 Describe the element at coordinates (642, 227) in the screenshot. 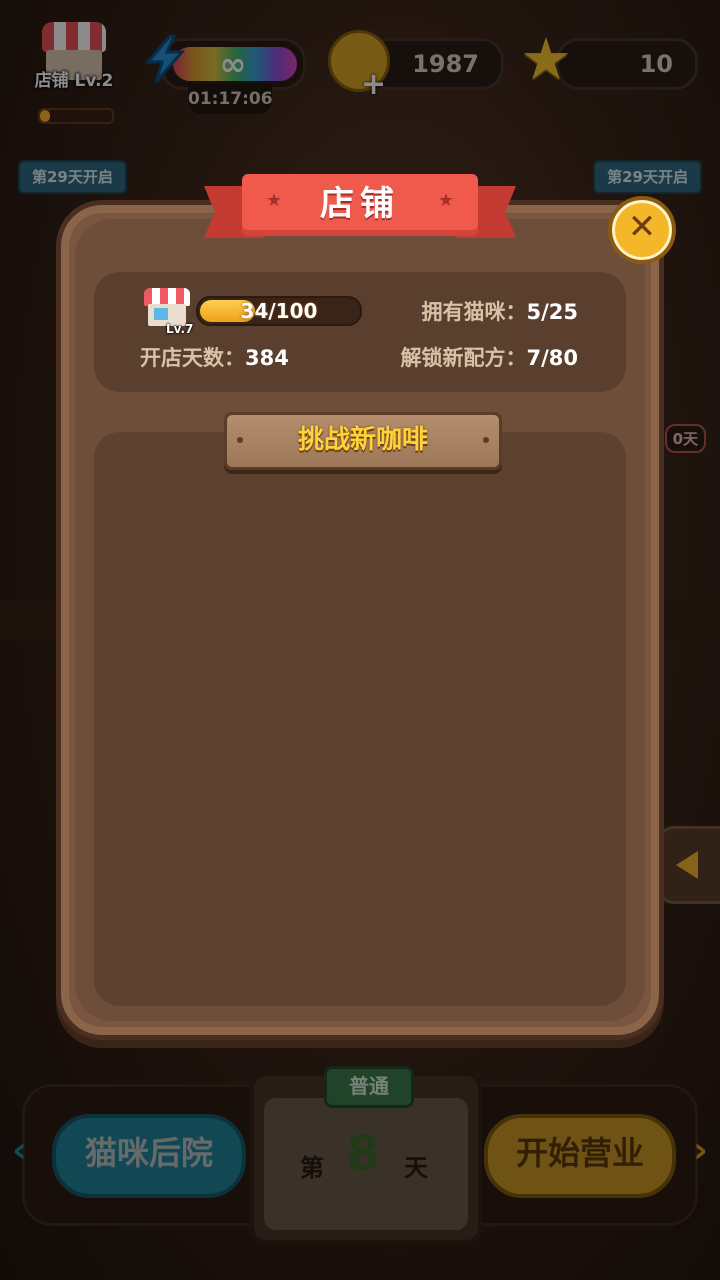

I see `close-icon: ✕` at that location.